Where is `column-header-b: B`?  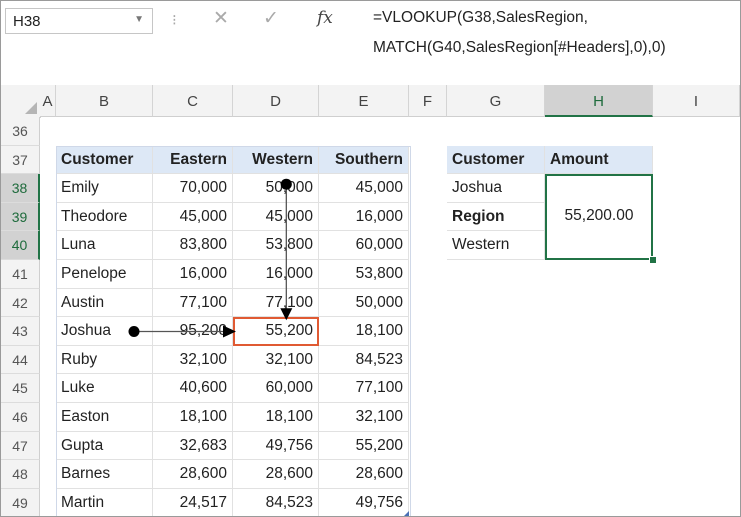
column-header-b: B is located at coordinates (104, 101).